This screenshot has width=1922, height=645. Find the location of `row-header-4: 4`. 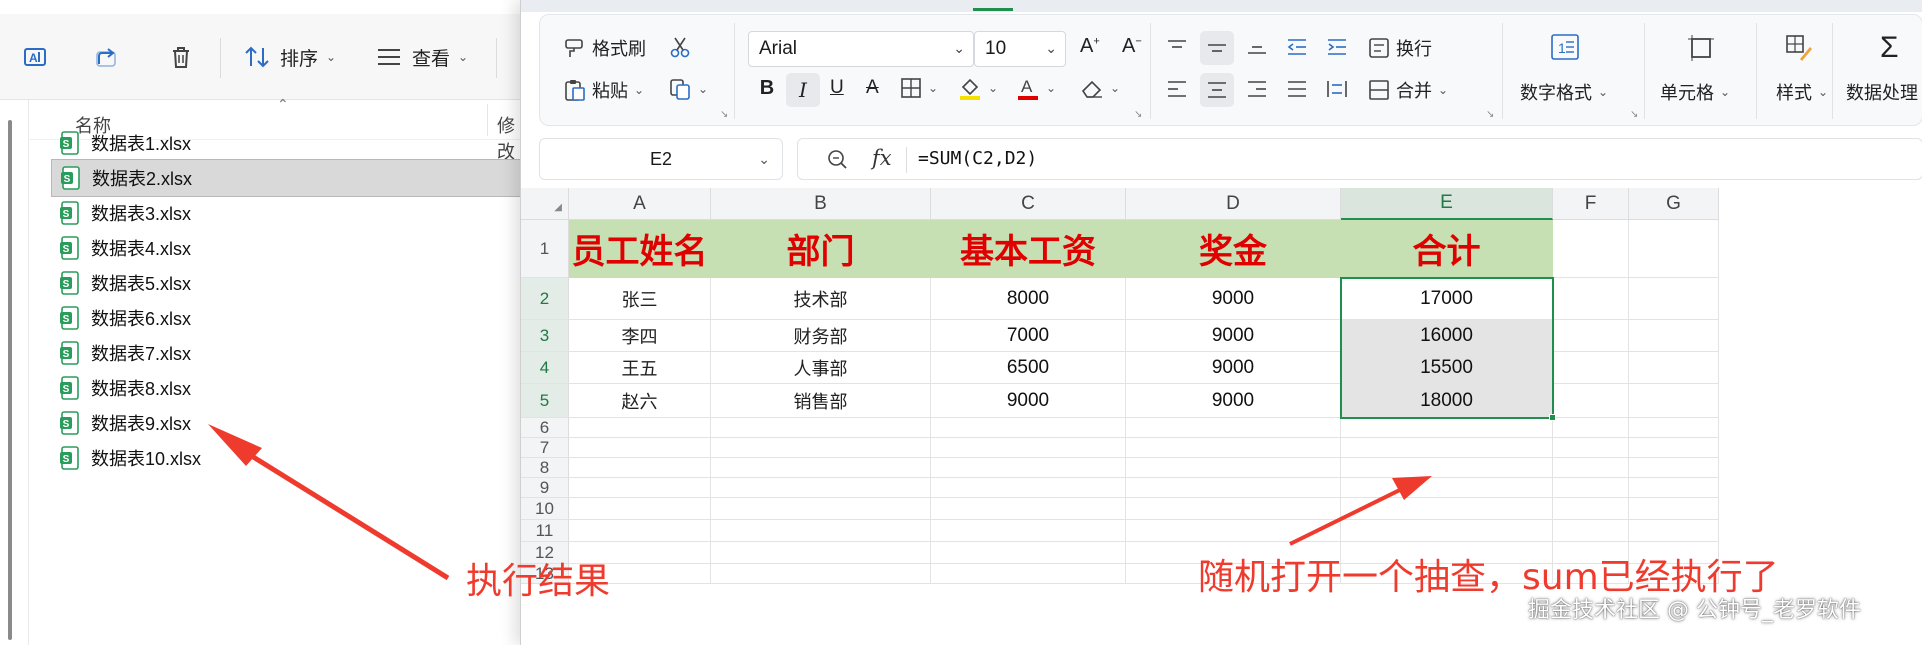

row-header-4: 4 is located at coordinates (545, 368).